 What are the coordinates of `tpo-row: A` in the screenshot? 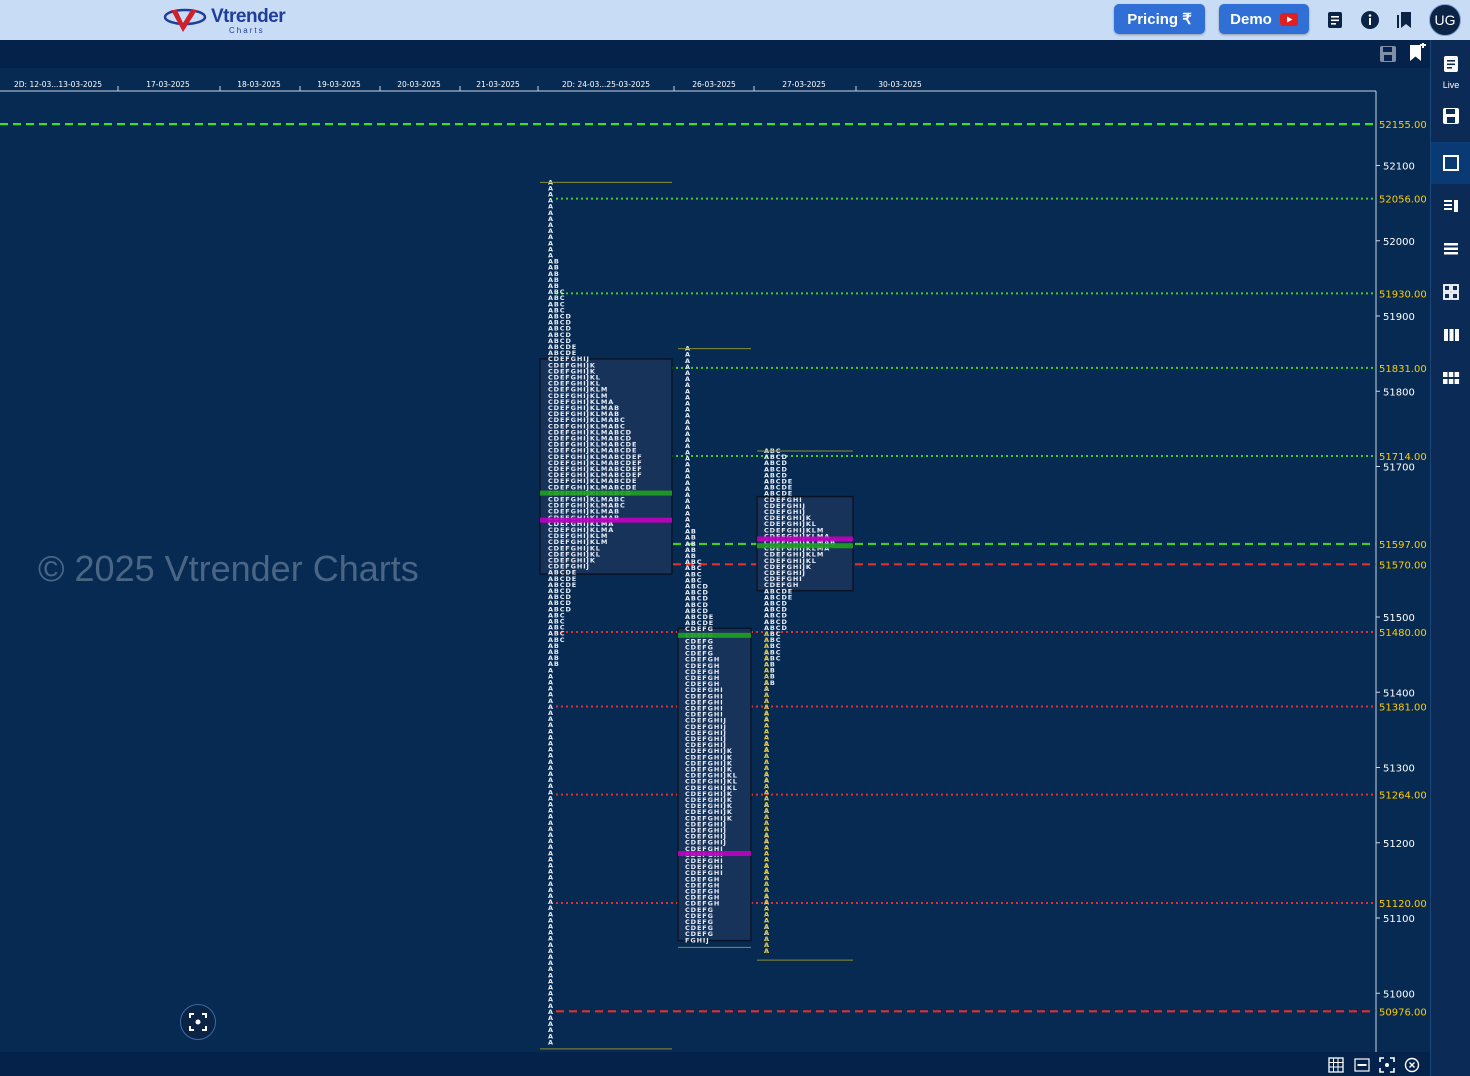 It's located at (551, 1042).